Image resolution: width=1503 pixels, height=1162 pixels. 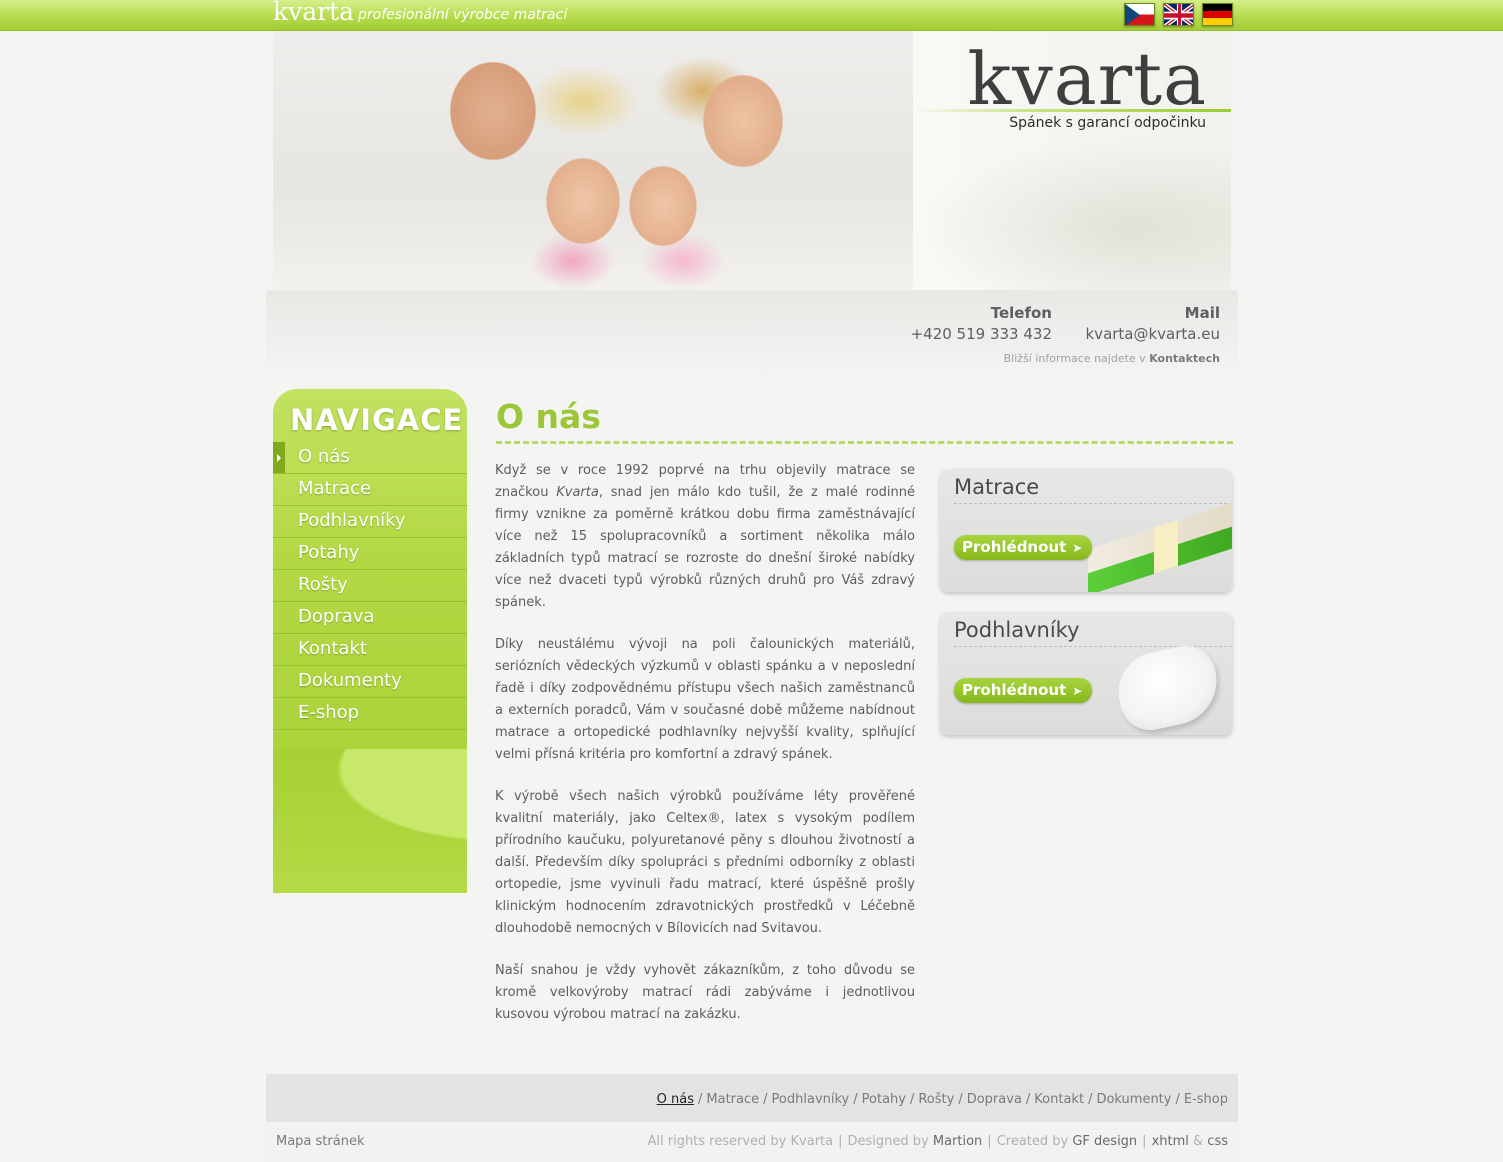 I want to click on nav-decoration, so click(x=370, y=821).